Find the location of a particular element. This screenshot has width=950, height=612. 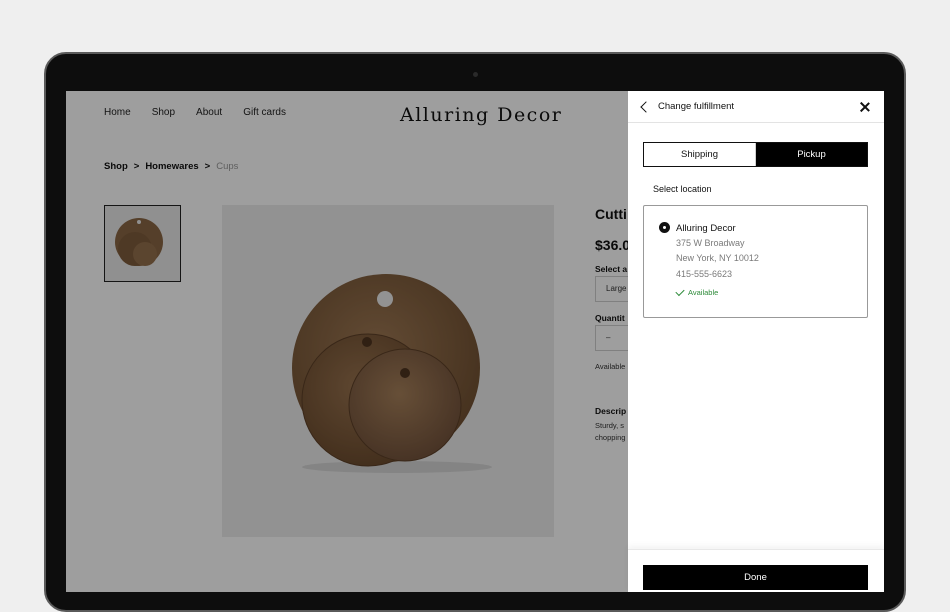

fulfillment-toggle: Shipping Pickup is located at coordinates (755, 154).